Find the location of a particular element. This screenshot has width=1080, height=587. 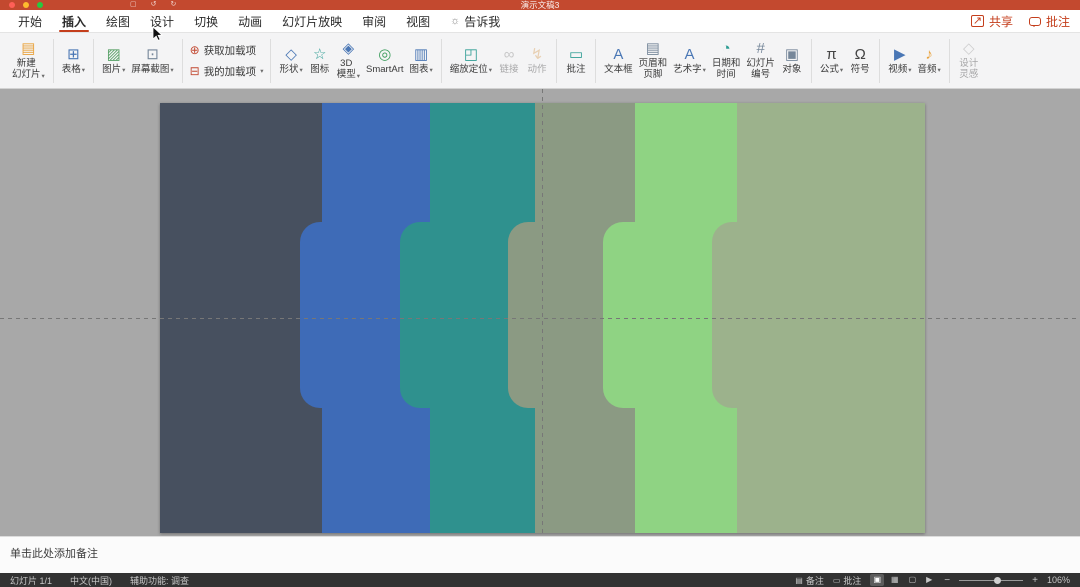

horizontal-guide is located at coordinates (540, 318).